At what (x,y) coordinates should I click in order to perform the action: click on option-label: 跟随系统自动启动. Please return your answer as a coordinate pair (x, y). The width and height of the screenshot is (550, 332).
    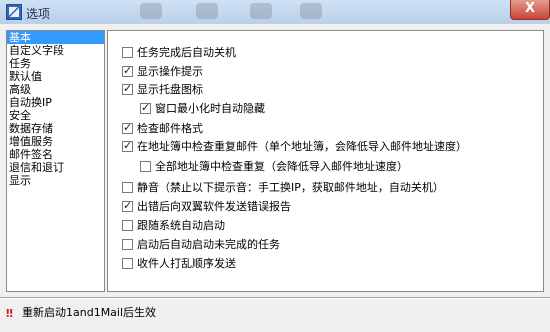
    Looking at the image, I should click on (181, 225).